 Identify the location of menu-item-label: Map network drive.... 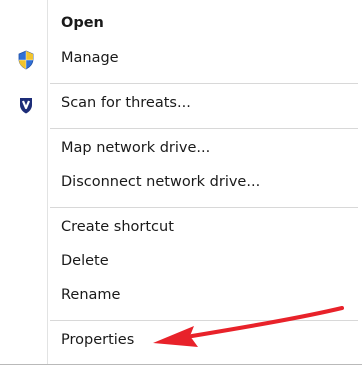
(136, 148).